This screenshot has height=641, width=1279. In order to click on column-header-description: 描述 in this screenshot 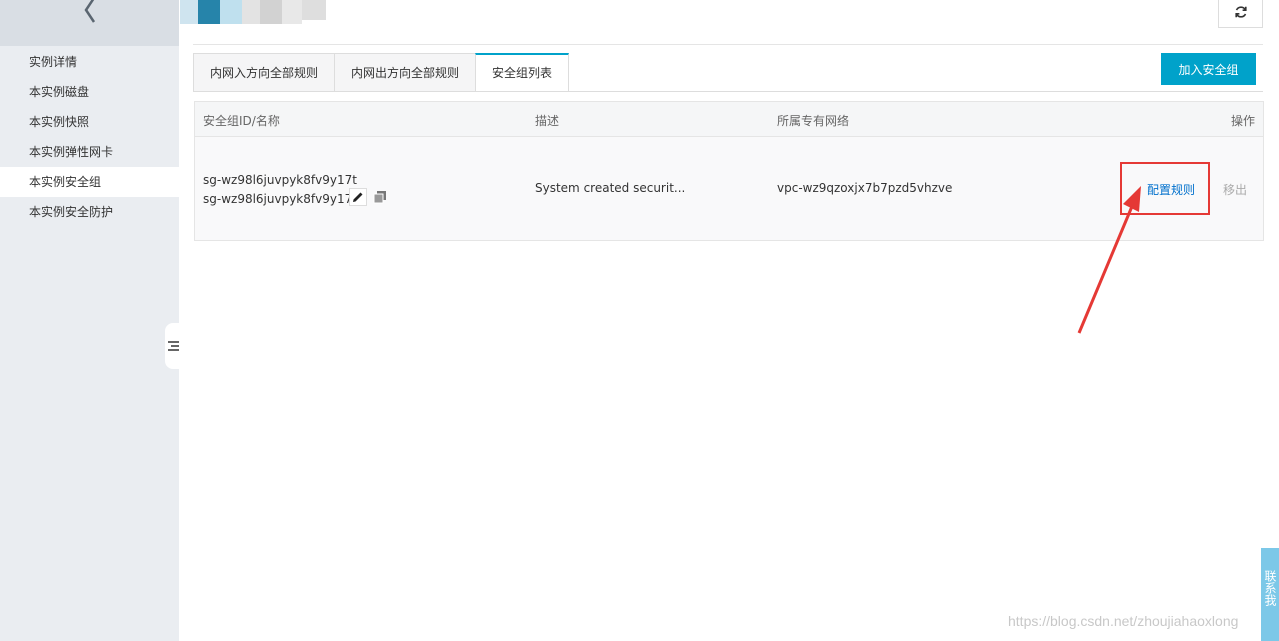, I will do `click(547, 121)`.